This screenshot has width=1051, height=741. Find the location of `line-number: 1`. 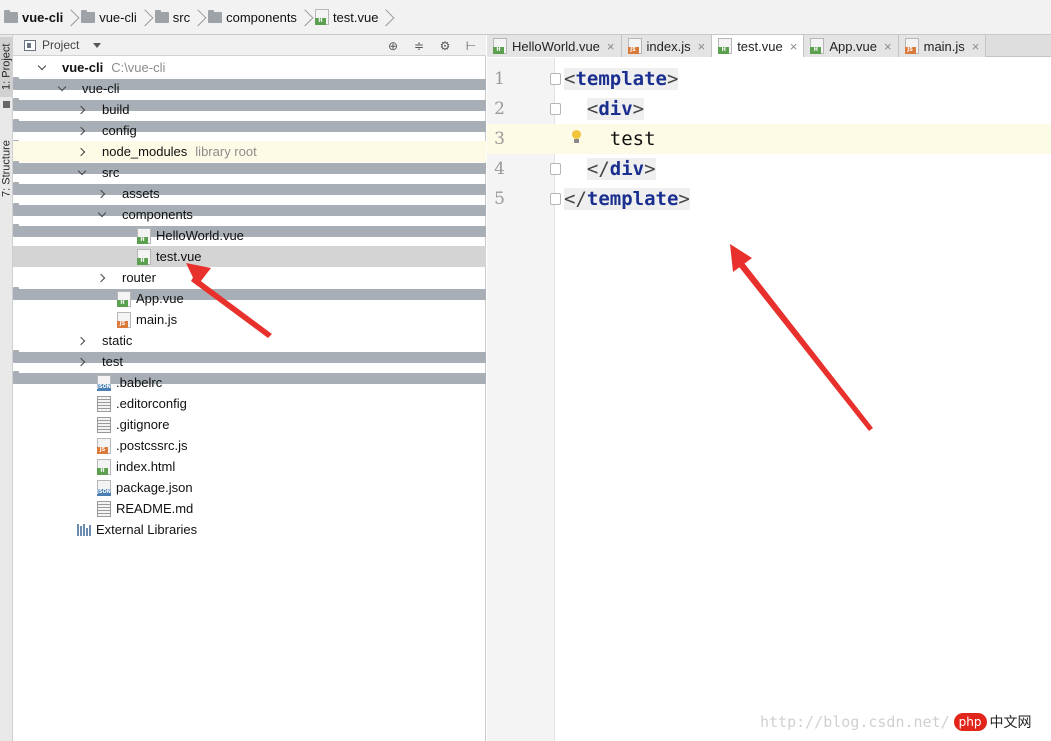

line-number: 1 is located at coordinates (499, 79).